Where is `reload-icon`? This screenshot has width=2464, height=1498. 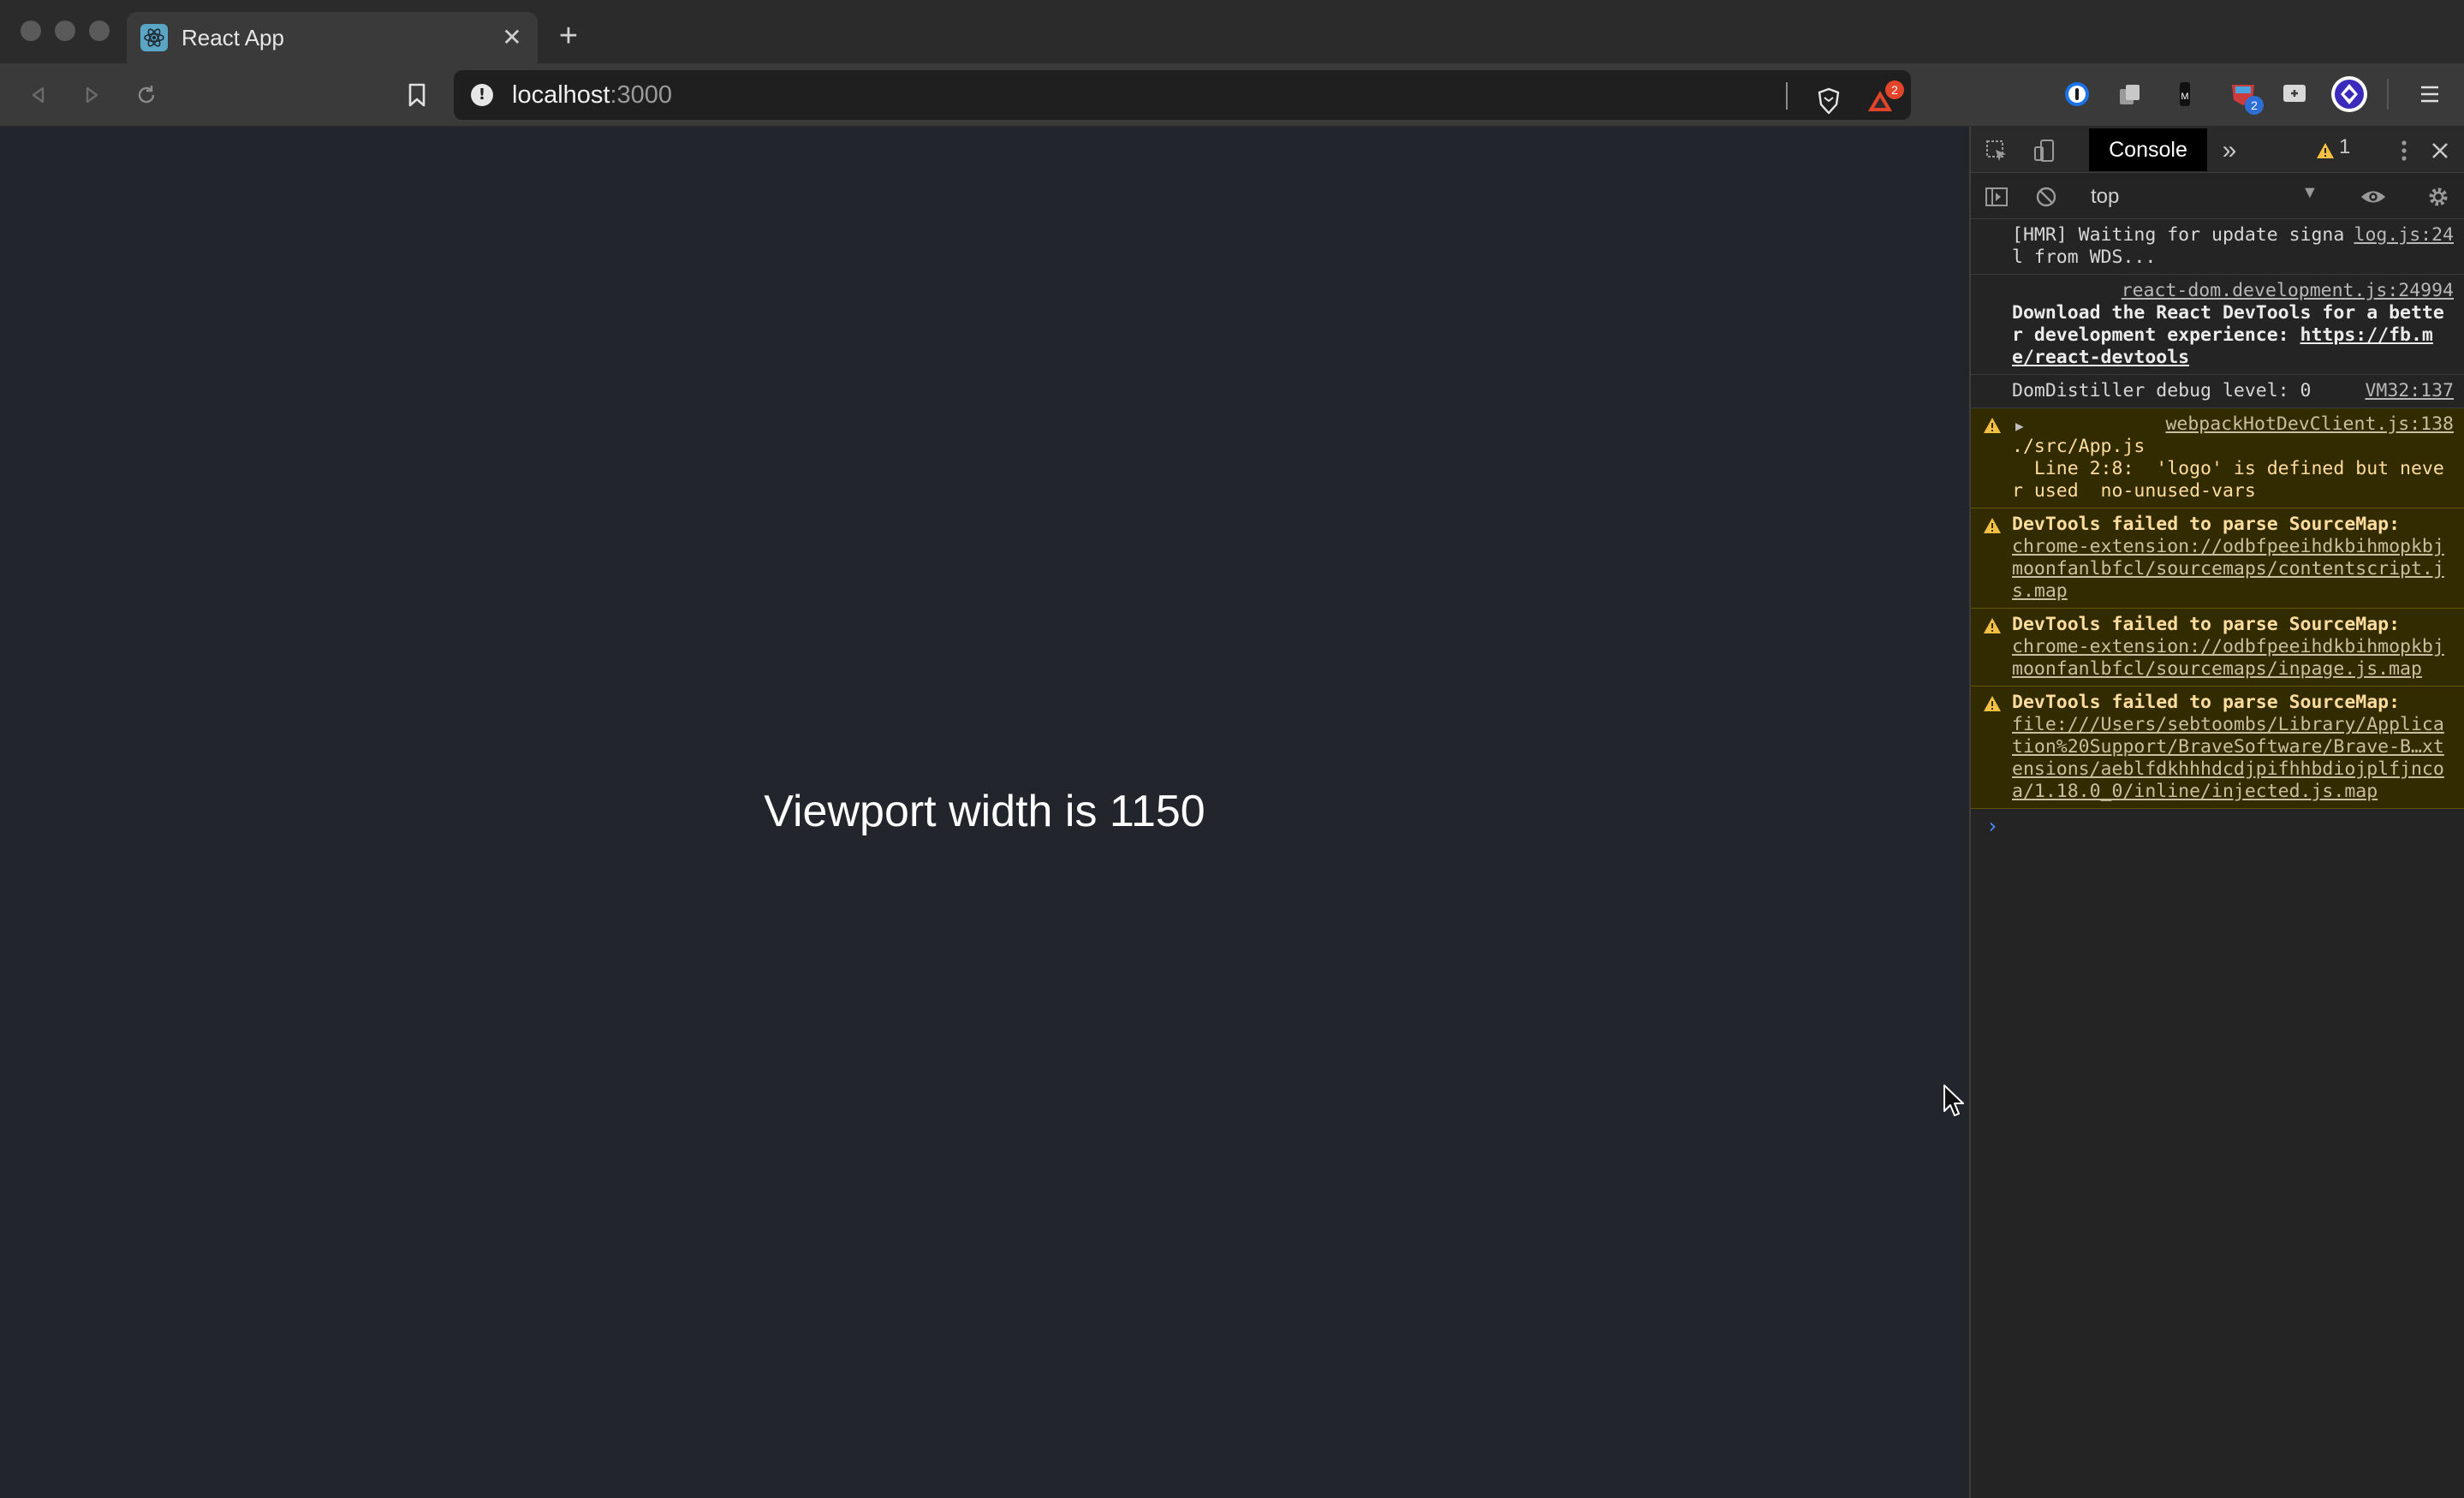 reload-icon is located at coordinates (146, 95).